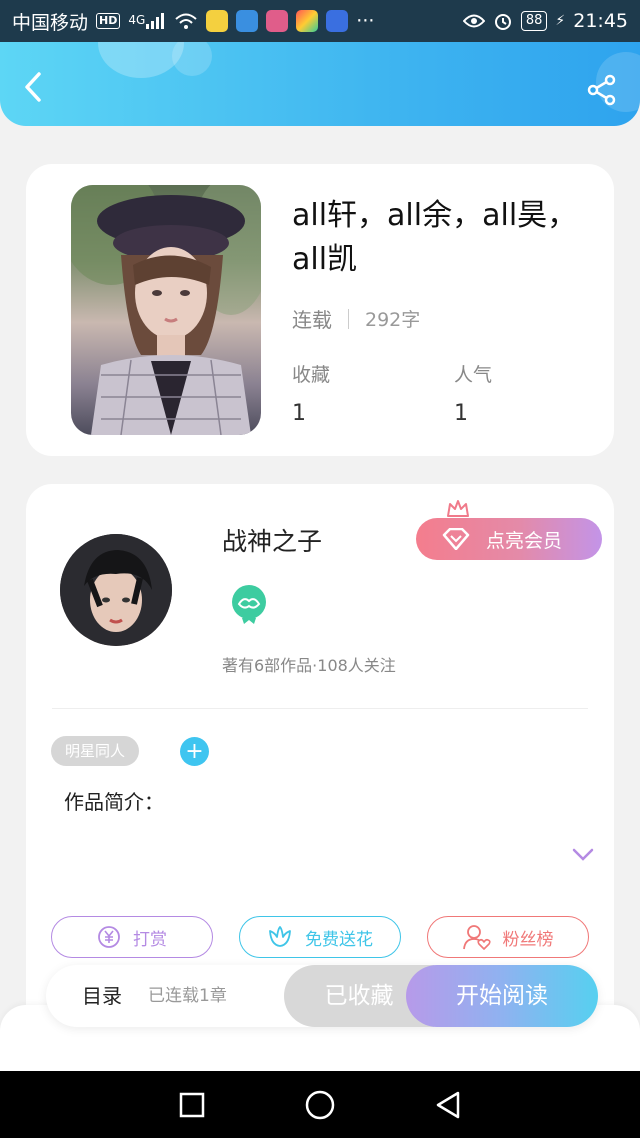 This screenshot has height=1138, width=640. What do you see at coordinates (309, 665) in the screenshot?
I see `author-works-followers: 著有6部作品·108人关注` at bounding box center [309, 665].